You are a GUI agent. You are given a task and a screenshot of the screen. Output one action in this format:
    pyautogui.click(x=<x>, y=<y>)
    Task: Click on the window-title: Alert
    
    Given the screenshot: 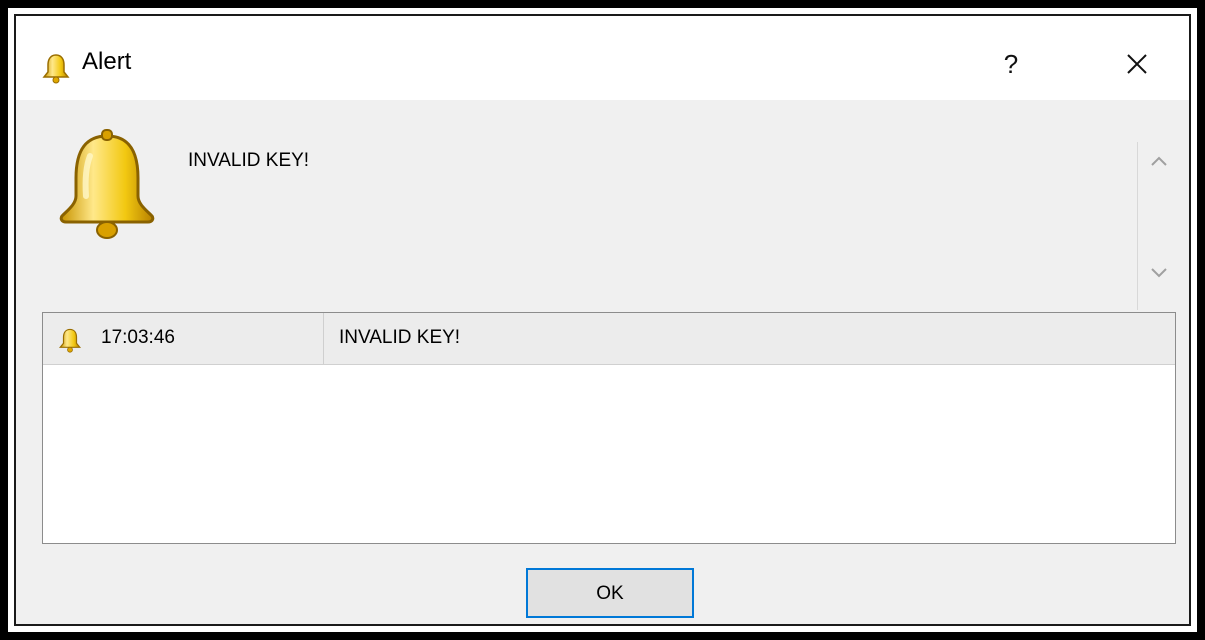 What is the action you would take?
    pyautogui.click(x=107, y=61)
    